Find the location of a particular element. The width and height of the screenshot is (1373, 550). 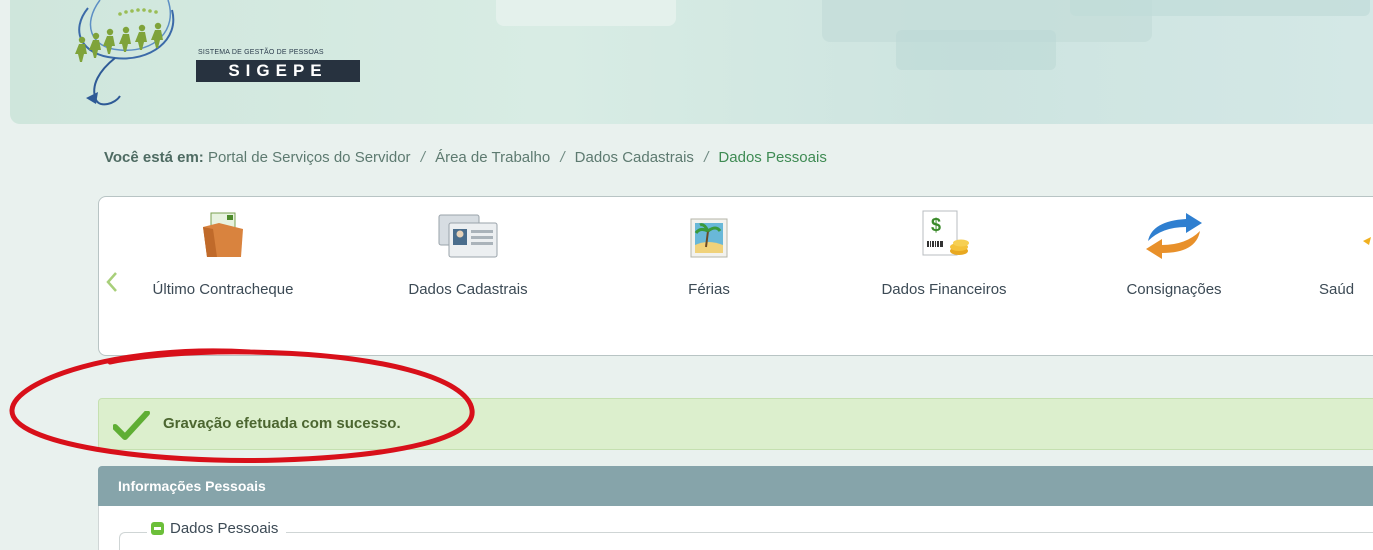

panel-header: Informações Pessoais is located at coordinates (735, 486).